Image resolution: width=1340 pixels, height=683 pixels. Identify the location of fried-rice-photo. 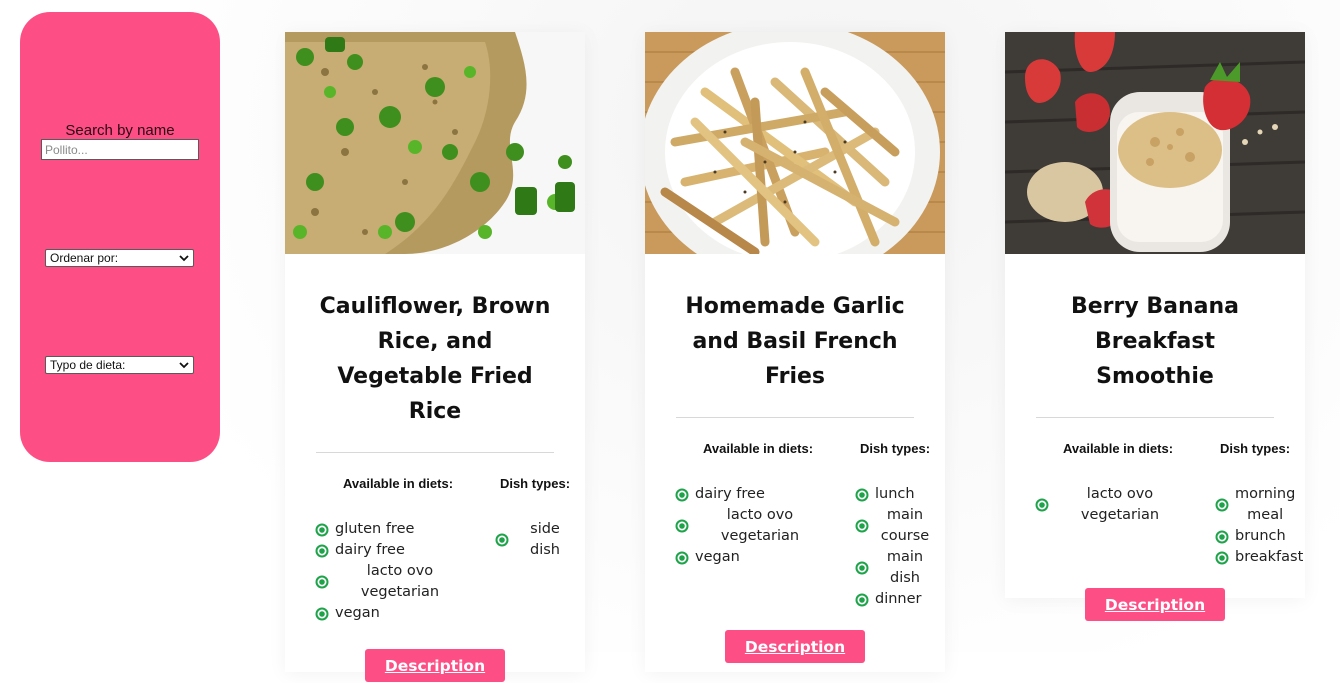
(435, 143).